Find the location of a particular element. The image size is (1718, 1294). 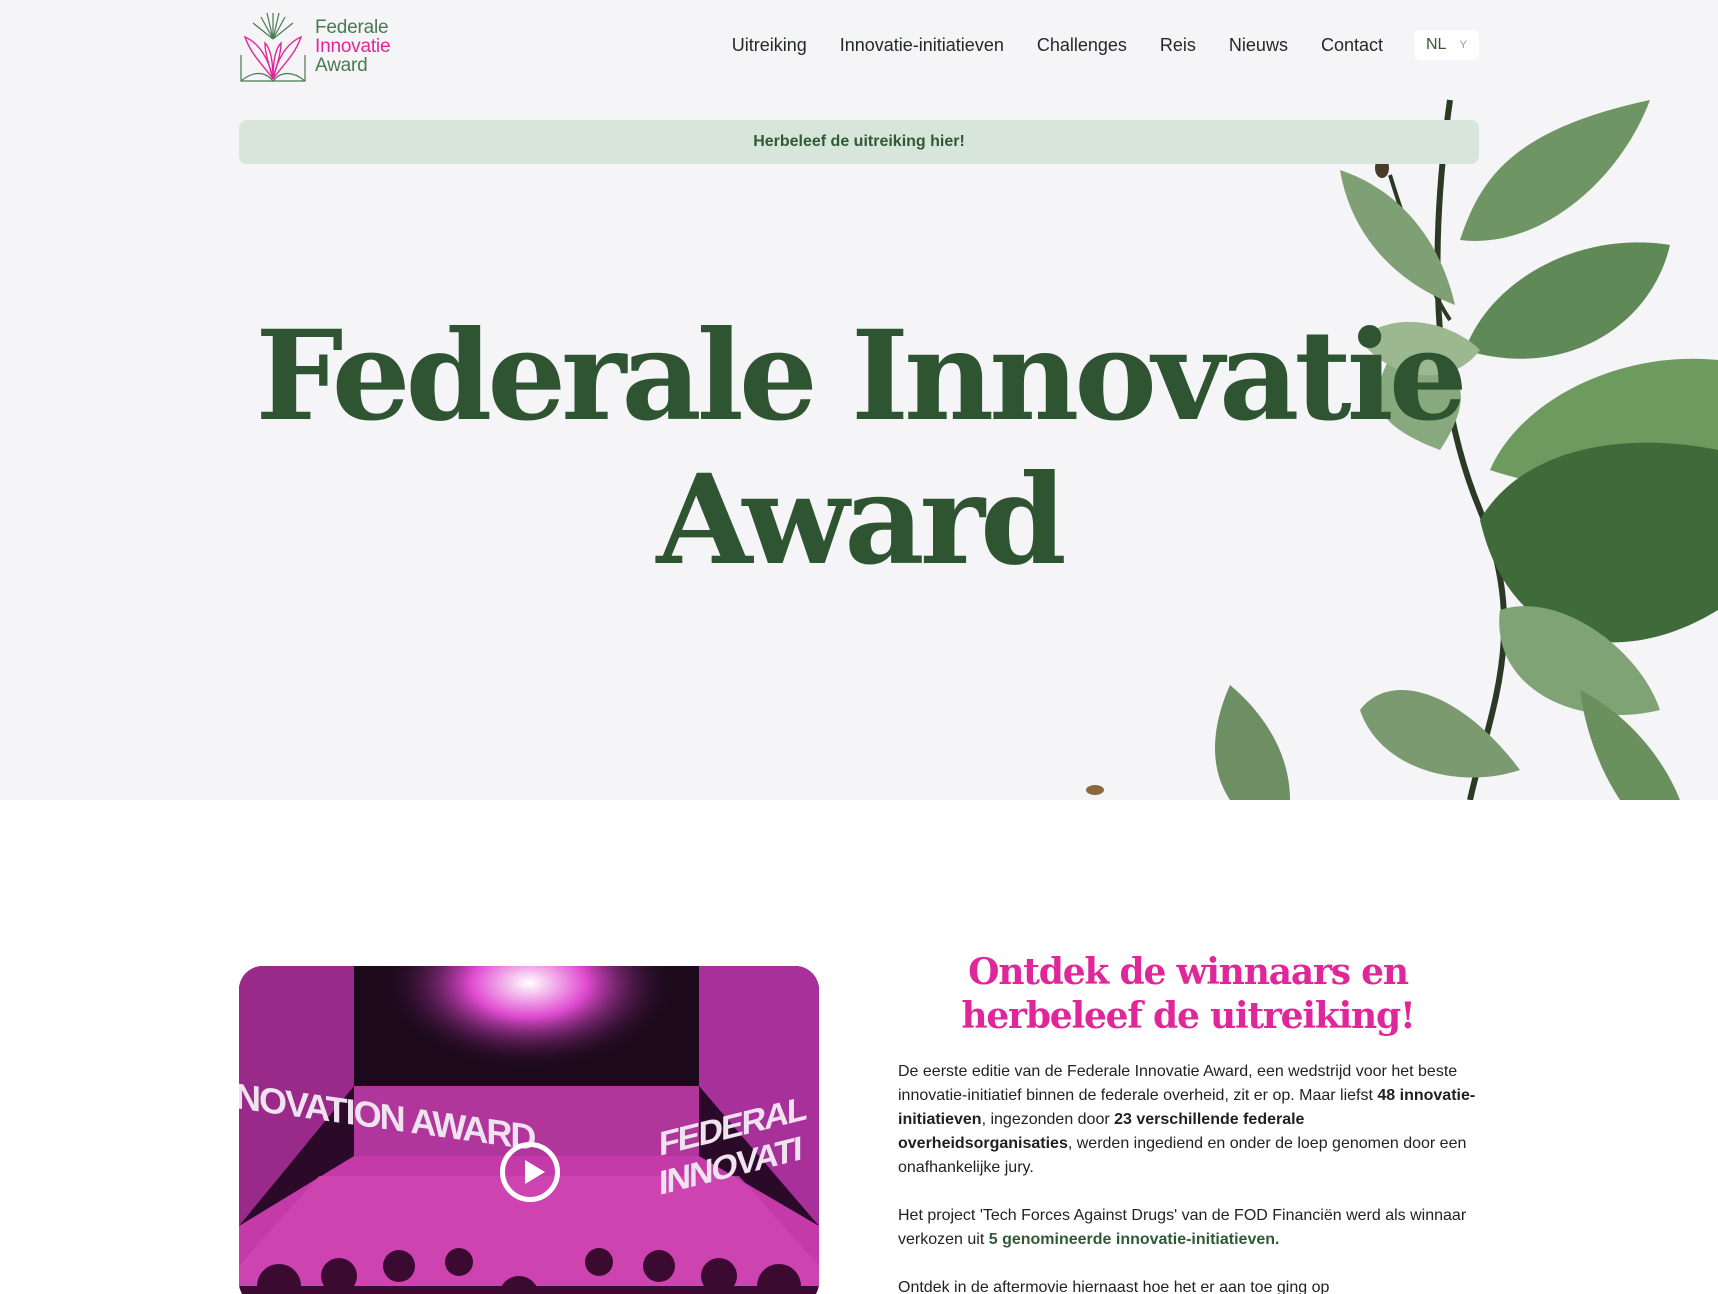

nav-item-reis: Reis is located at coordinates (1178, 45).